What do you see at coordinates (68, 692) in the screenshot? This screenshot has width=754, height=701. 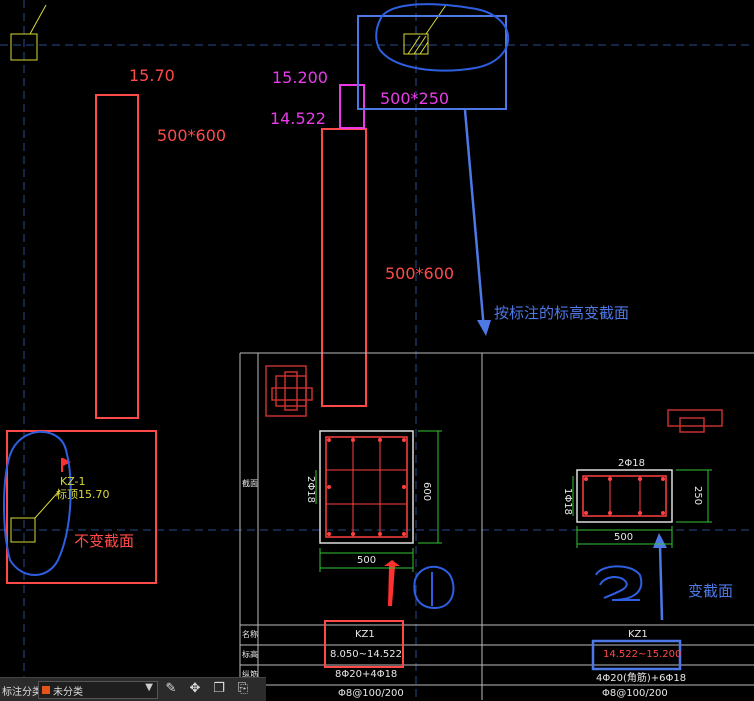 I see `category-select-value: 未分类` at bounding box center [68, 692].